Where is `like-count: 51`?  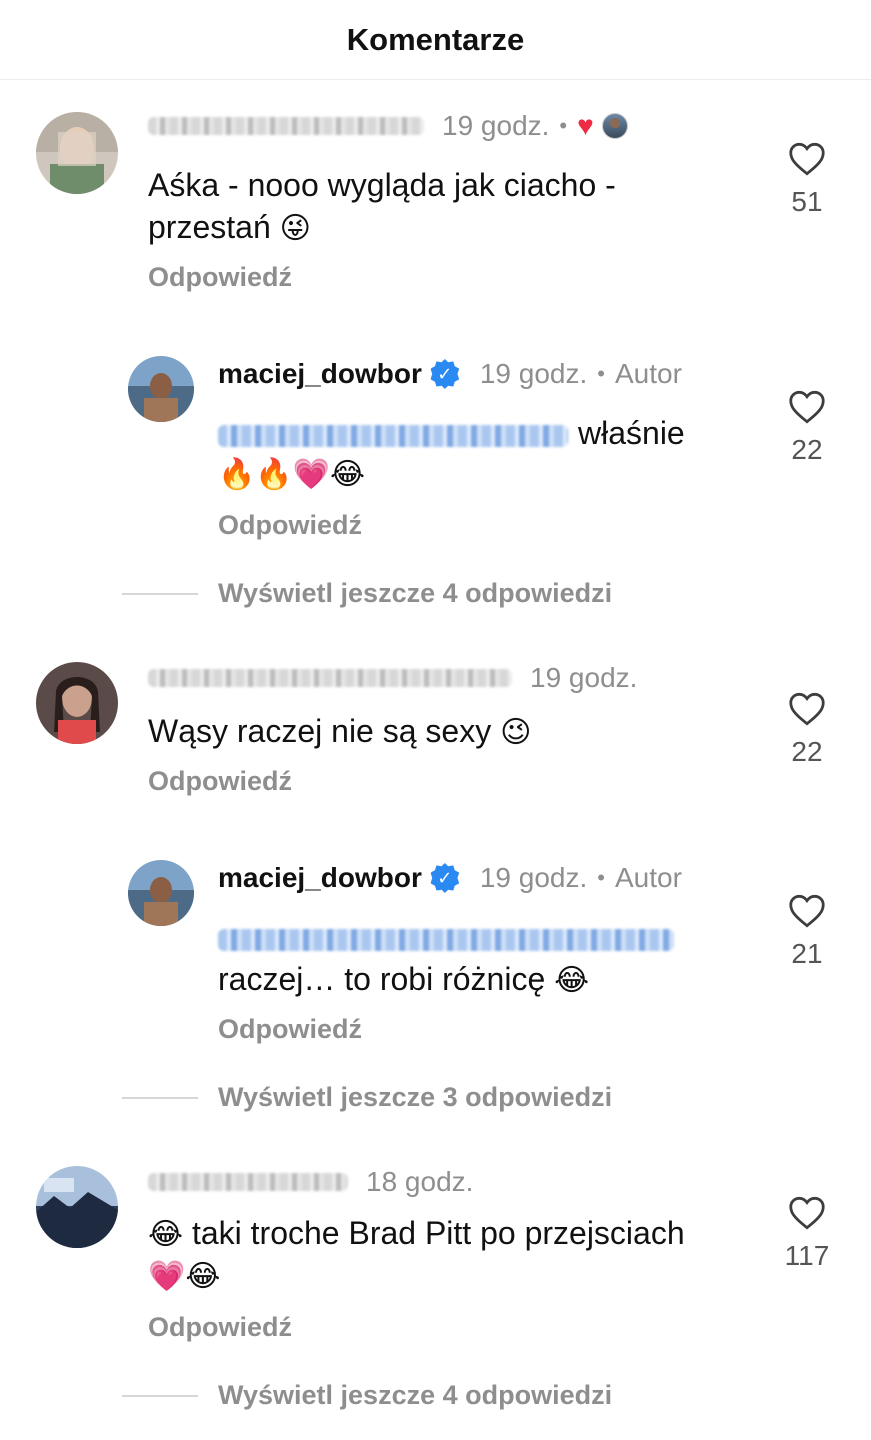 like-count: 51 is located at coordinates (807, 201).